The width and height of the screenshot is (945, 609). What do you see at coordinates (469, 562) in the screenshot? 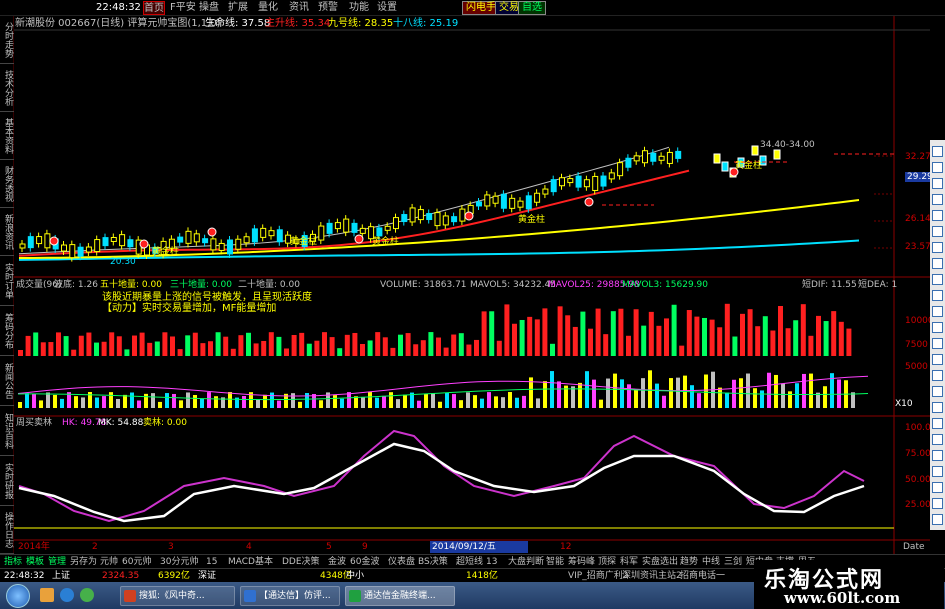
I see `indicator-tab-14: 超短线` at bounding box center [469, 562].